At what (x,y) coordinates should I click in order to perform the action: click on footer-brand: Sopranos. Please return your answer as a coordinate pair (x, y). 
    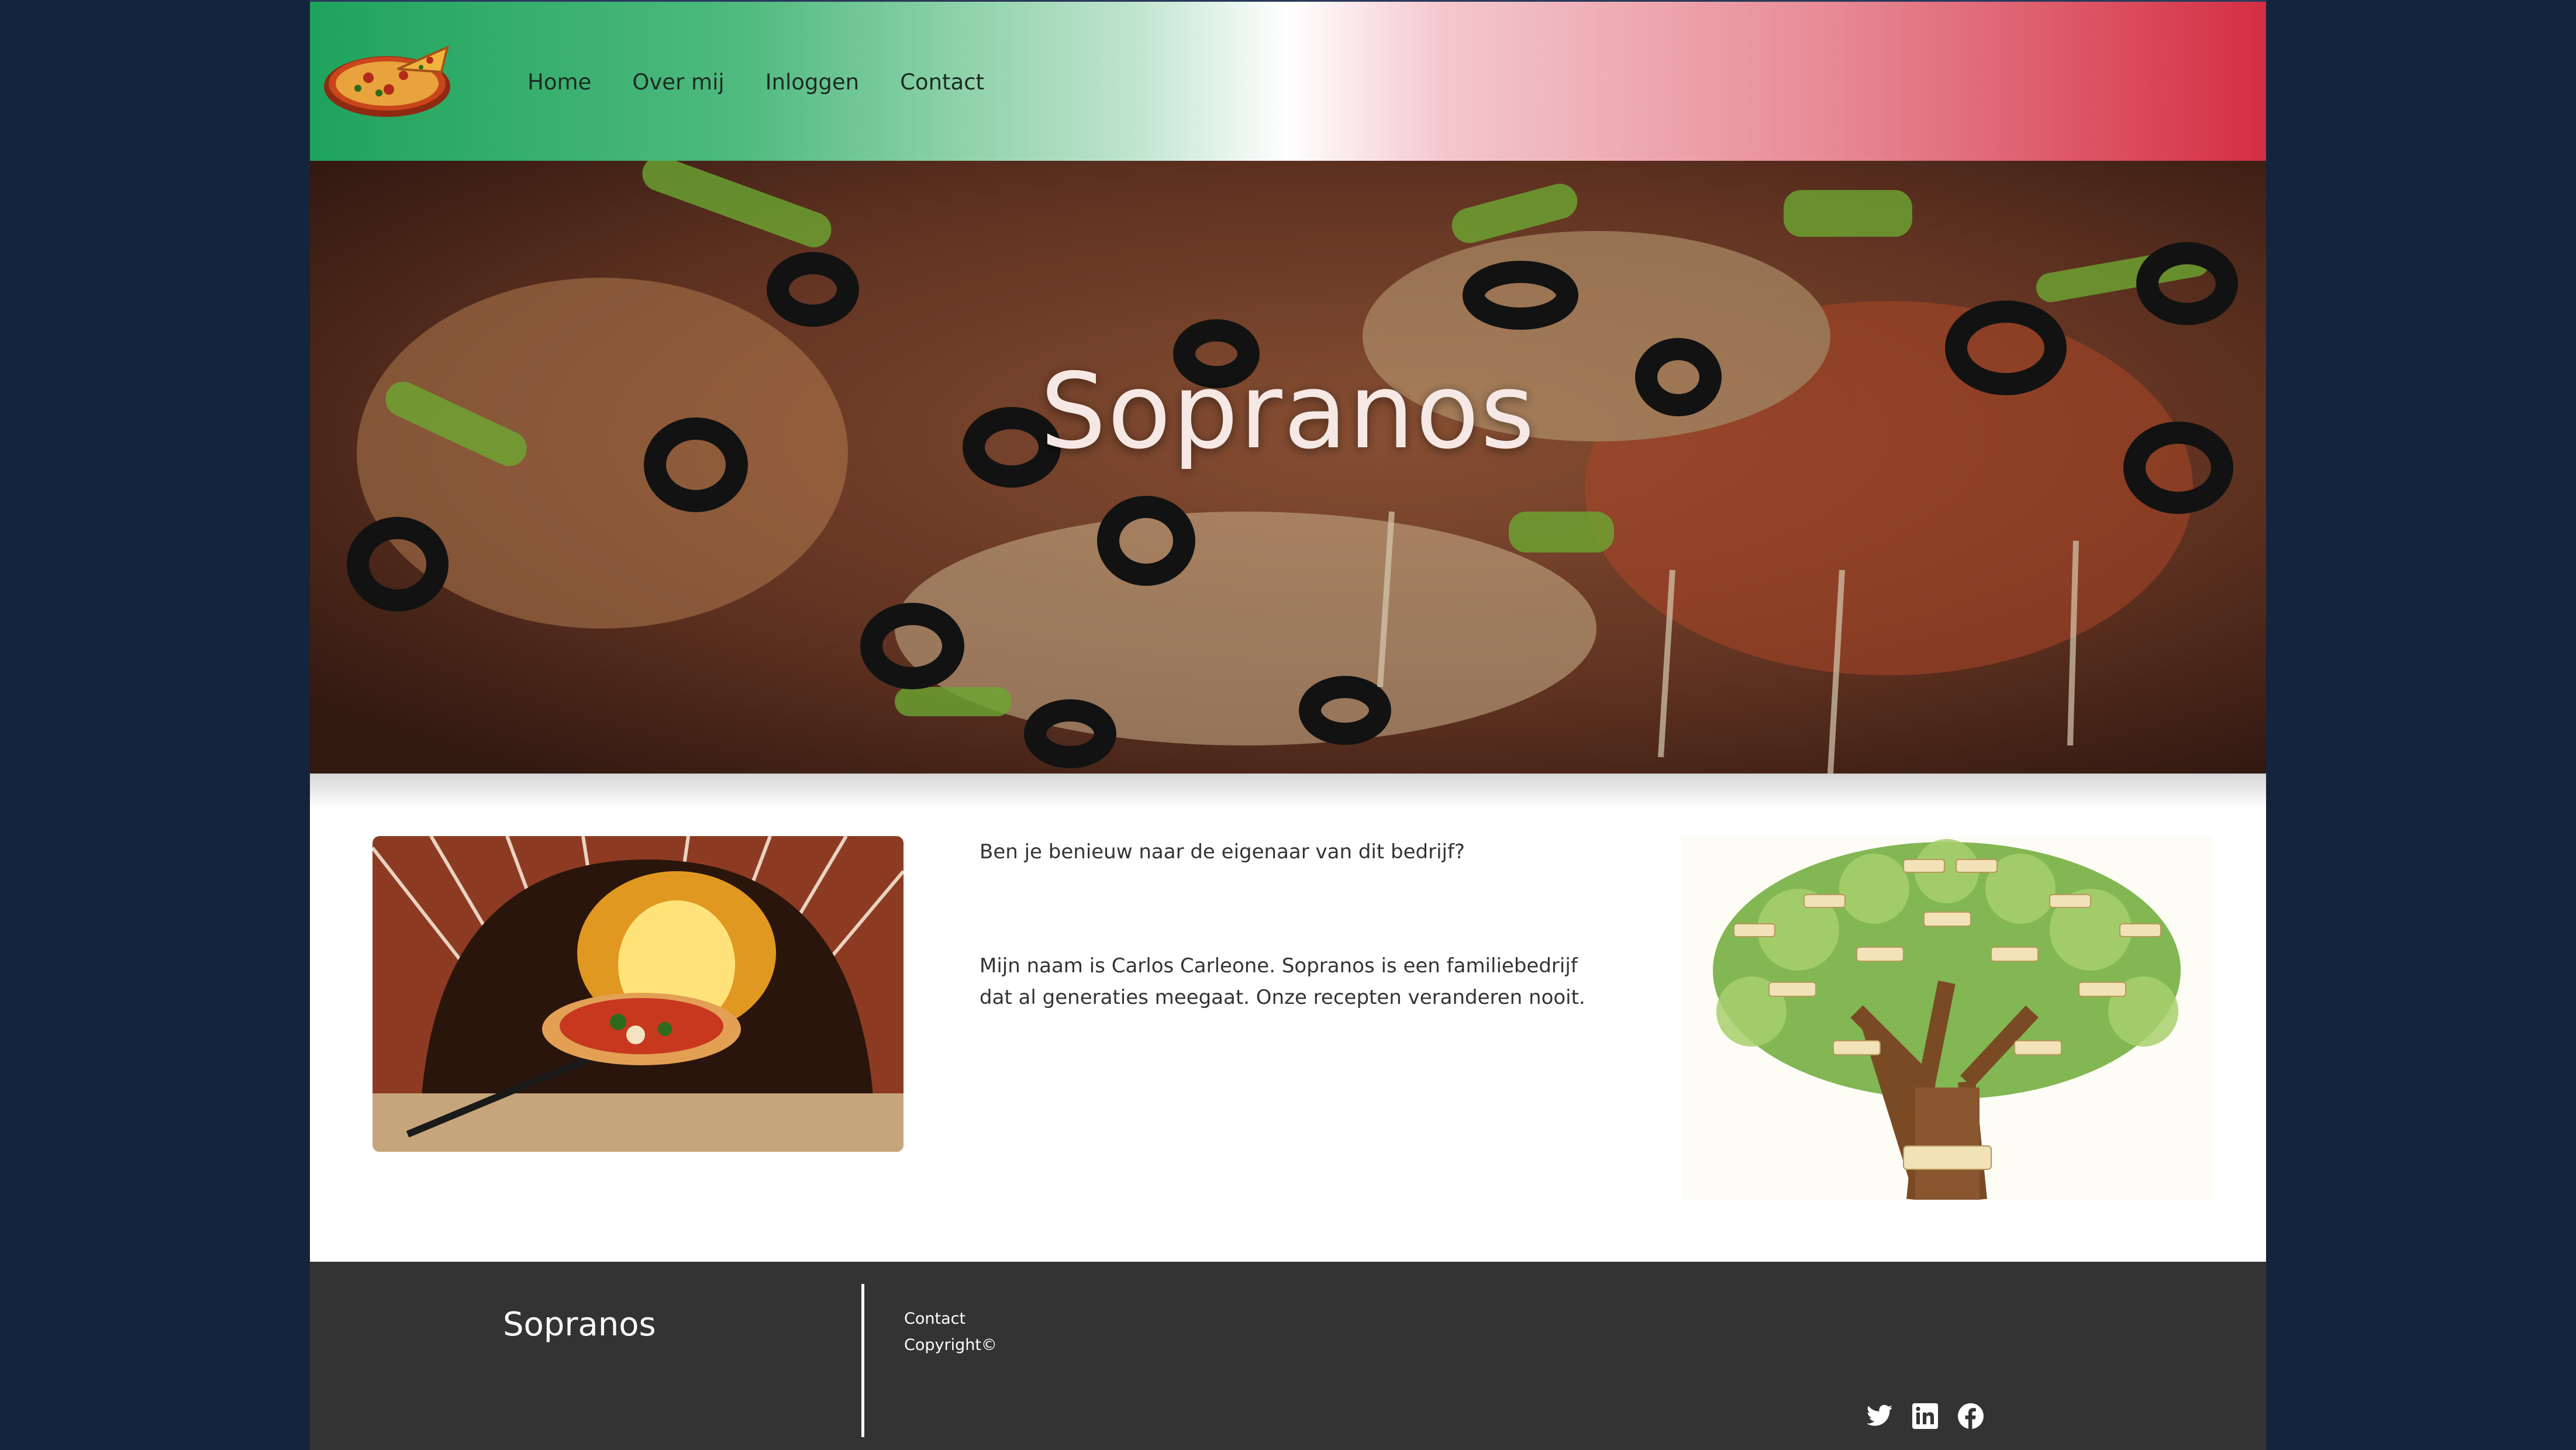
    Looking at the image, I should click on (579, 1325).